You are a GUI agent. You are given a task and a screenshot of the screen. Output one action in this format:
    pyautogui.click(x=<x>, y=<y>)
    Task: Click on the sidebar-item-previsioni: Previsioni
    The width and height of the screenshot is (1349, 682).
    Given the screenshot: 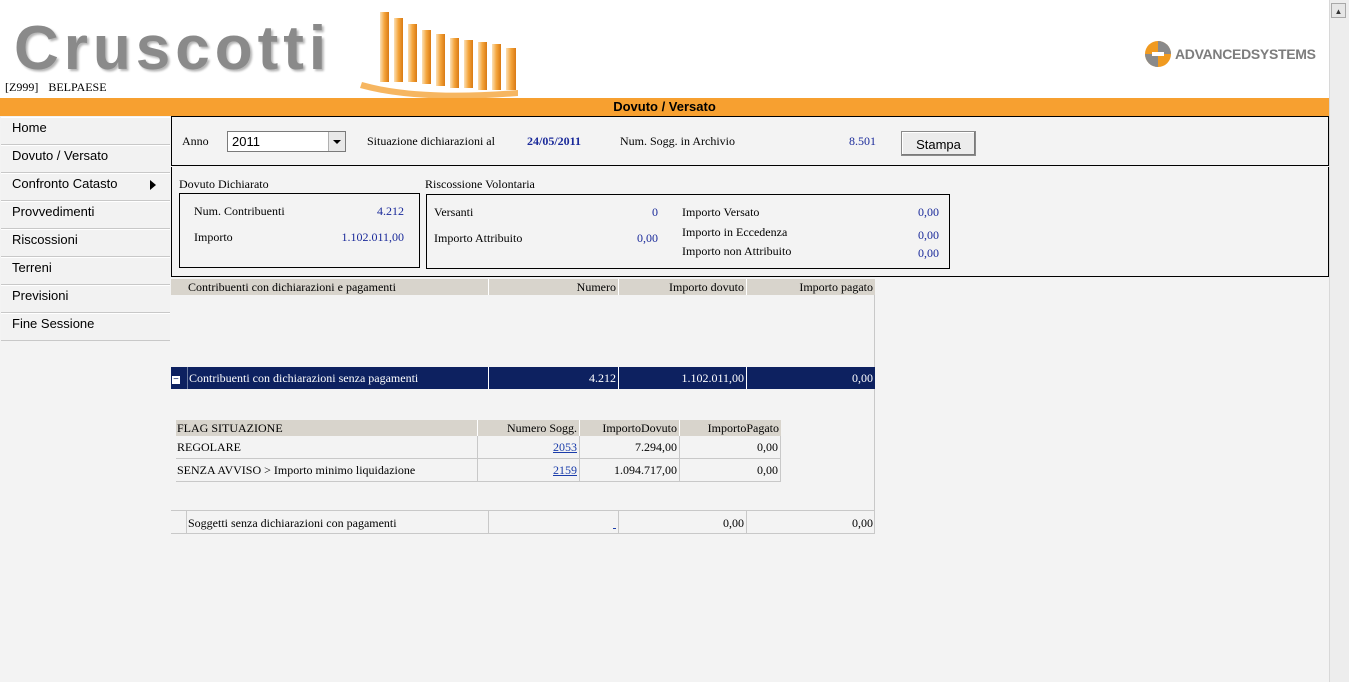 What is the action you would take?
    pyautogui.click(x=85, y=299)
    